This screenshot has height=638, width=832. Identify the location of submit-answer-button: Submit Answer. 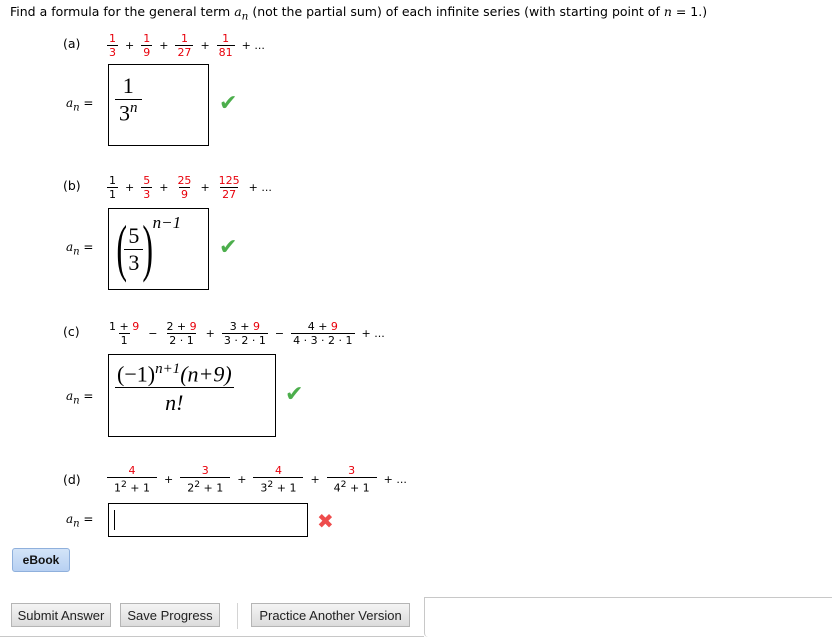
(61, 615).